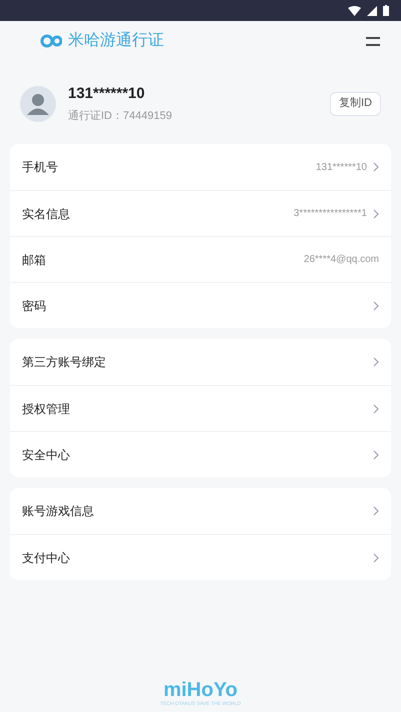  What do you see at coordinates (386, 10) in the screenshot?
I see `battery-icon` at bounding box center [386, 10].